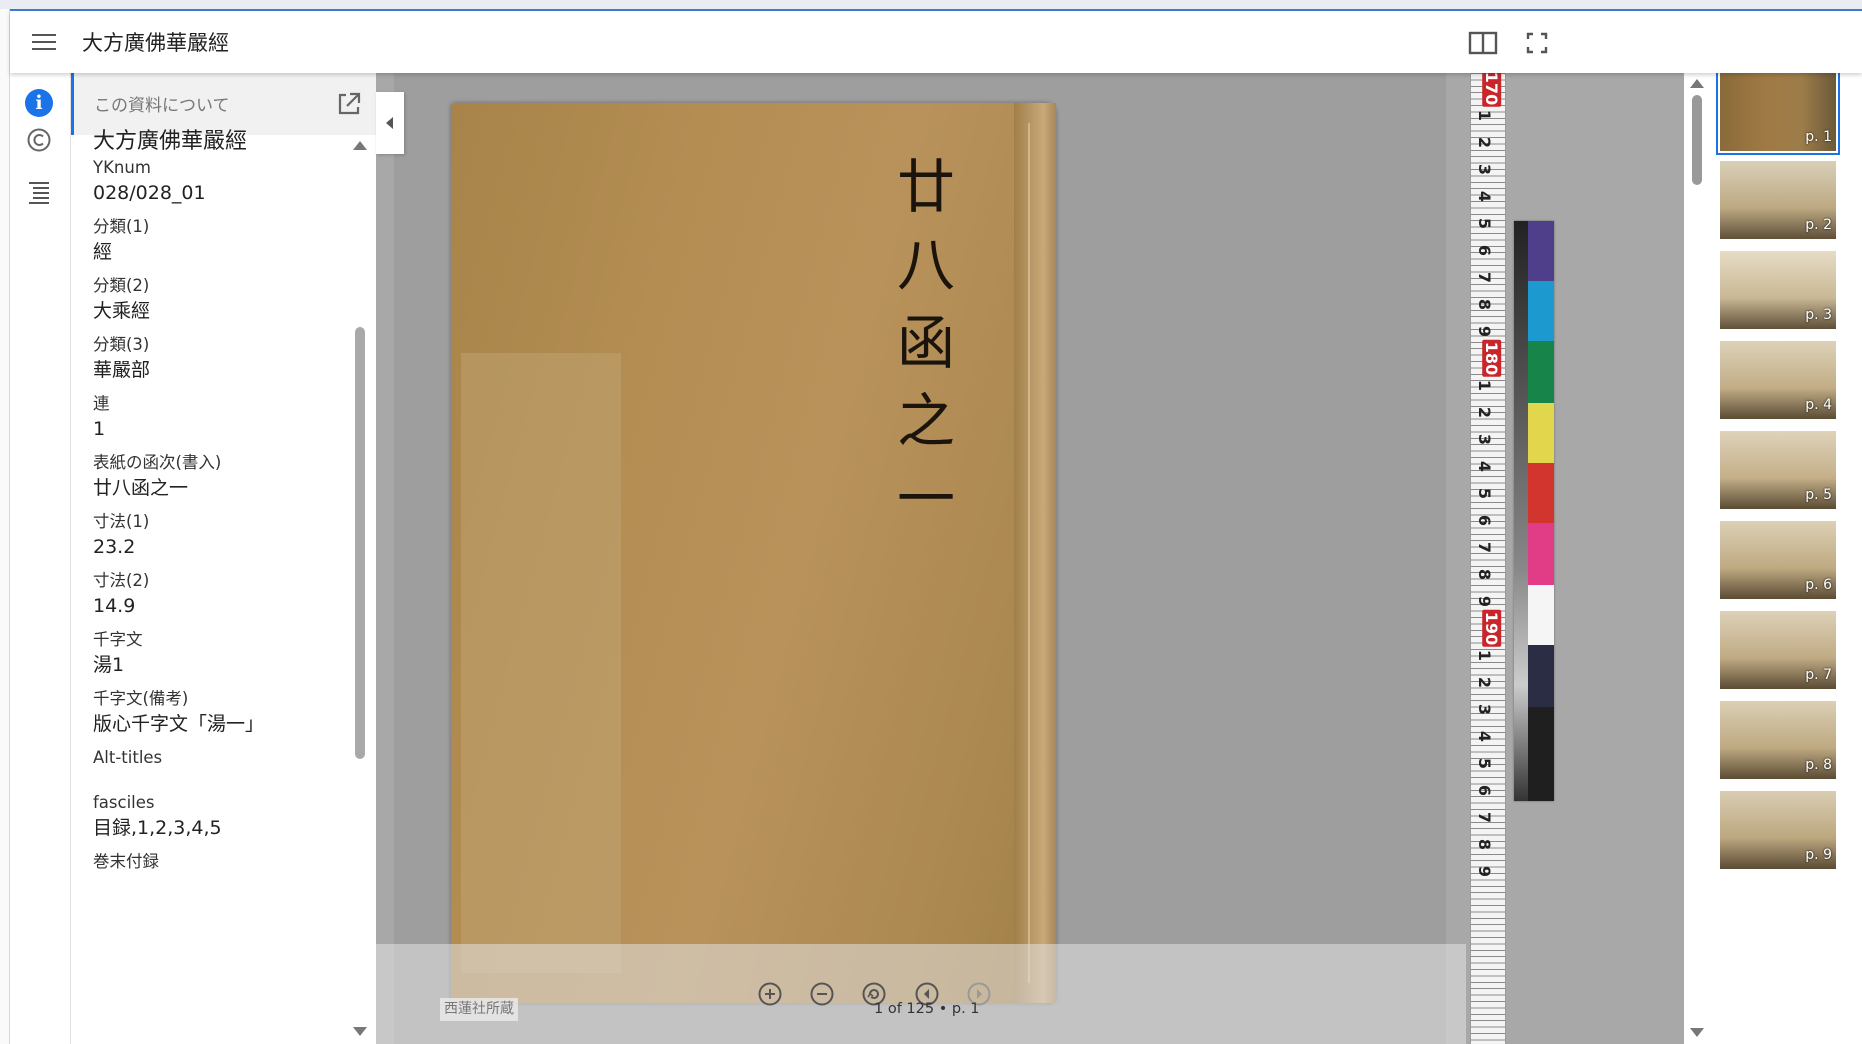 Image resolution: width=1862 pixels, height=1044 pixels. I want to click on page-thumbnail: p. 5, so click(1778, 470).